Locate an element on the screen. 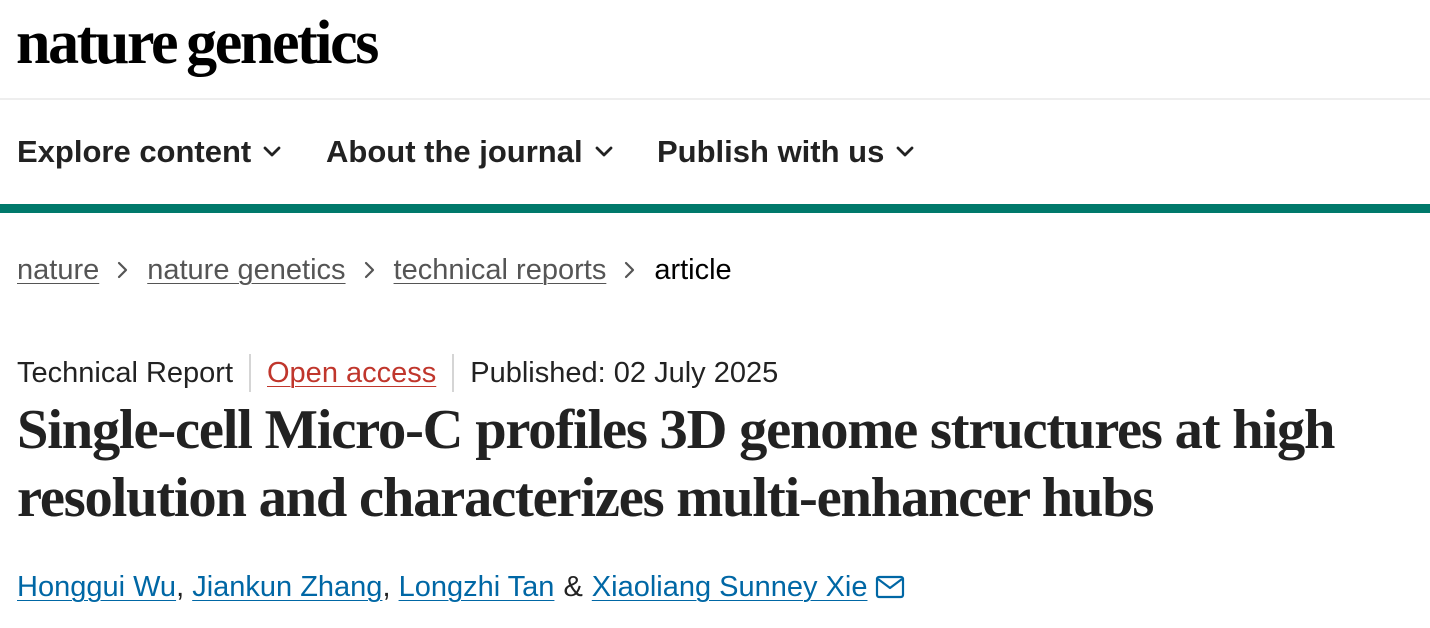 The image size is (1430, 628). author-link: Xiaoliang Sunney Xie is located at coordinates (730, 587).